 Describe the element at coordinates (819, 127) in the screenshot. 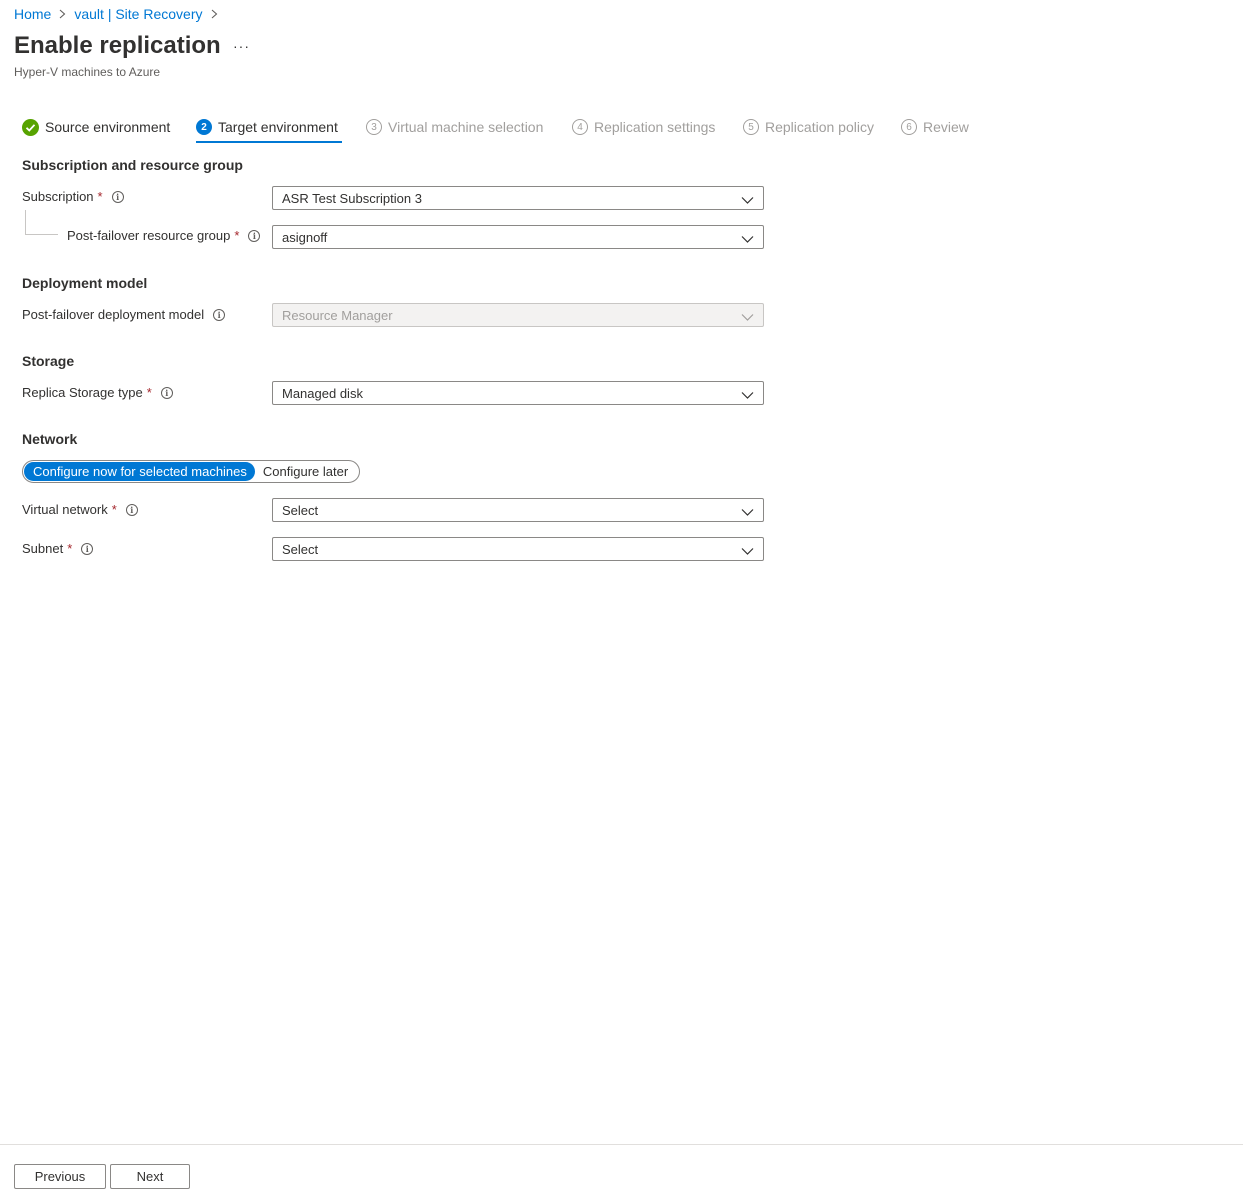

I see `tab-label: Replication policy` at that location.